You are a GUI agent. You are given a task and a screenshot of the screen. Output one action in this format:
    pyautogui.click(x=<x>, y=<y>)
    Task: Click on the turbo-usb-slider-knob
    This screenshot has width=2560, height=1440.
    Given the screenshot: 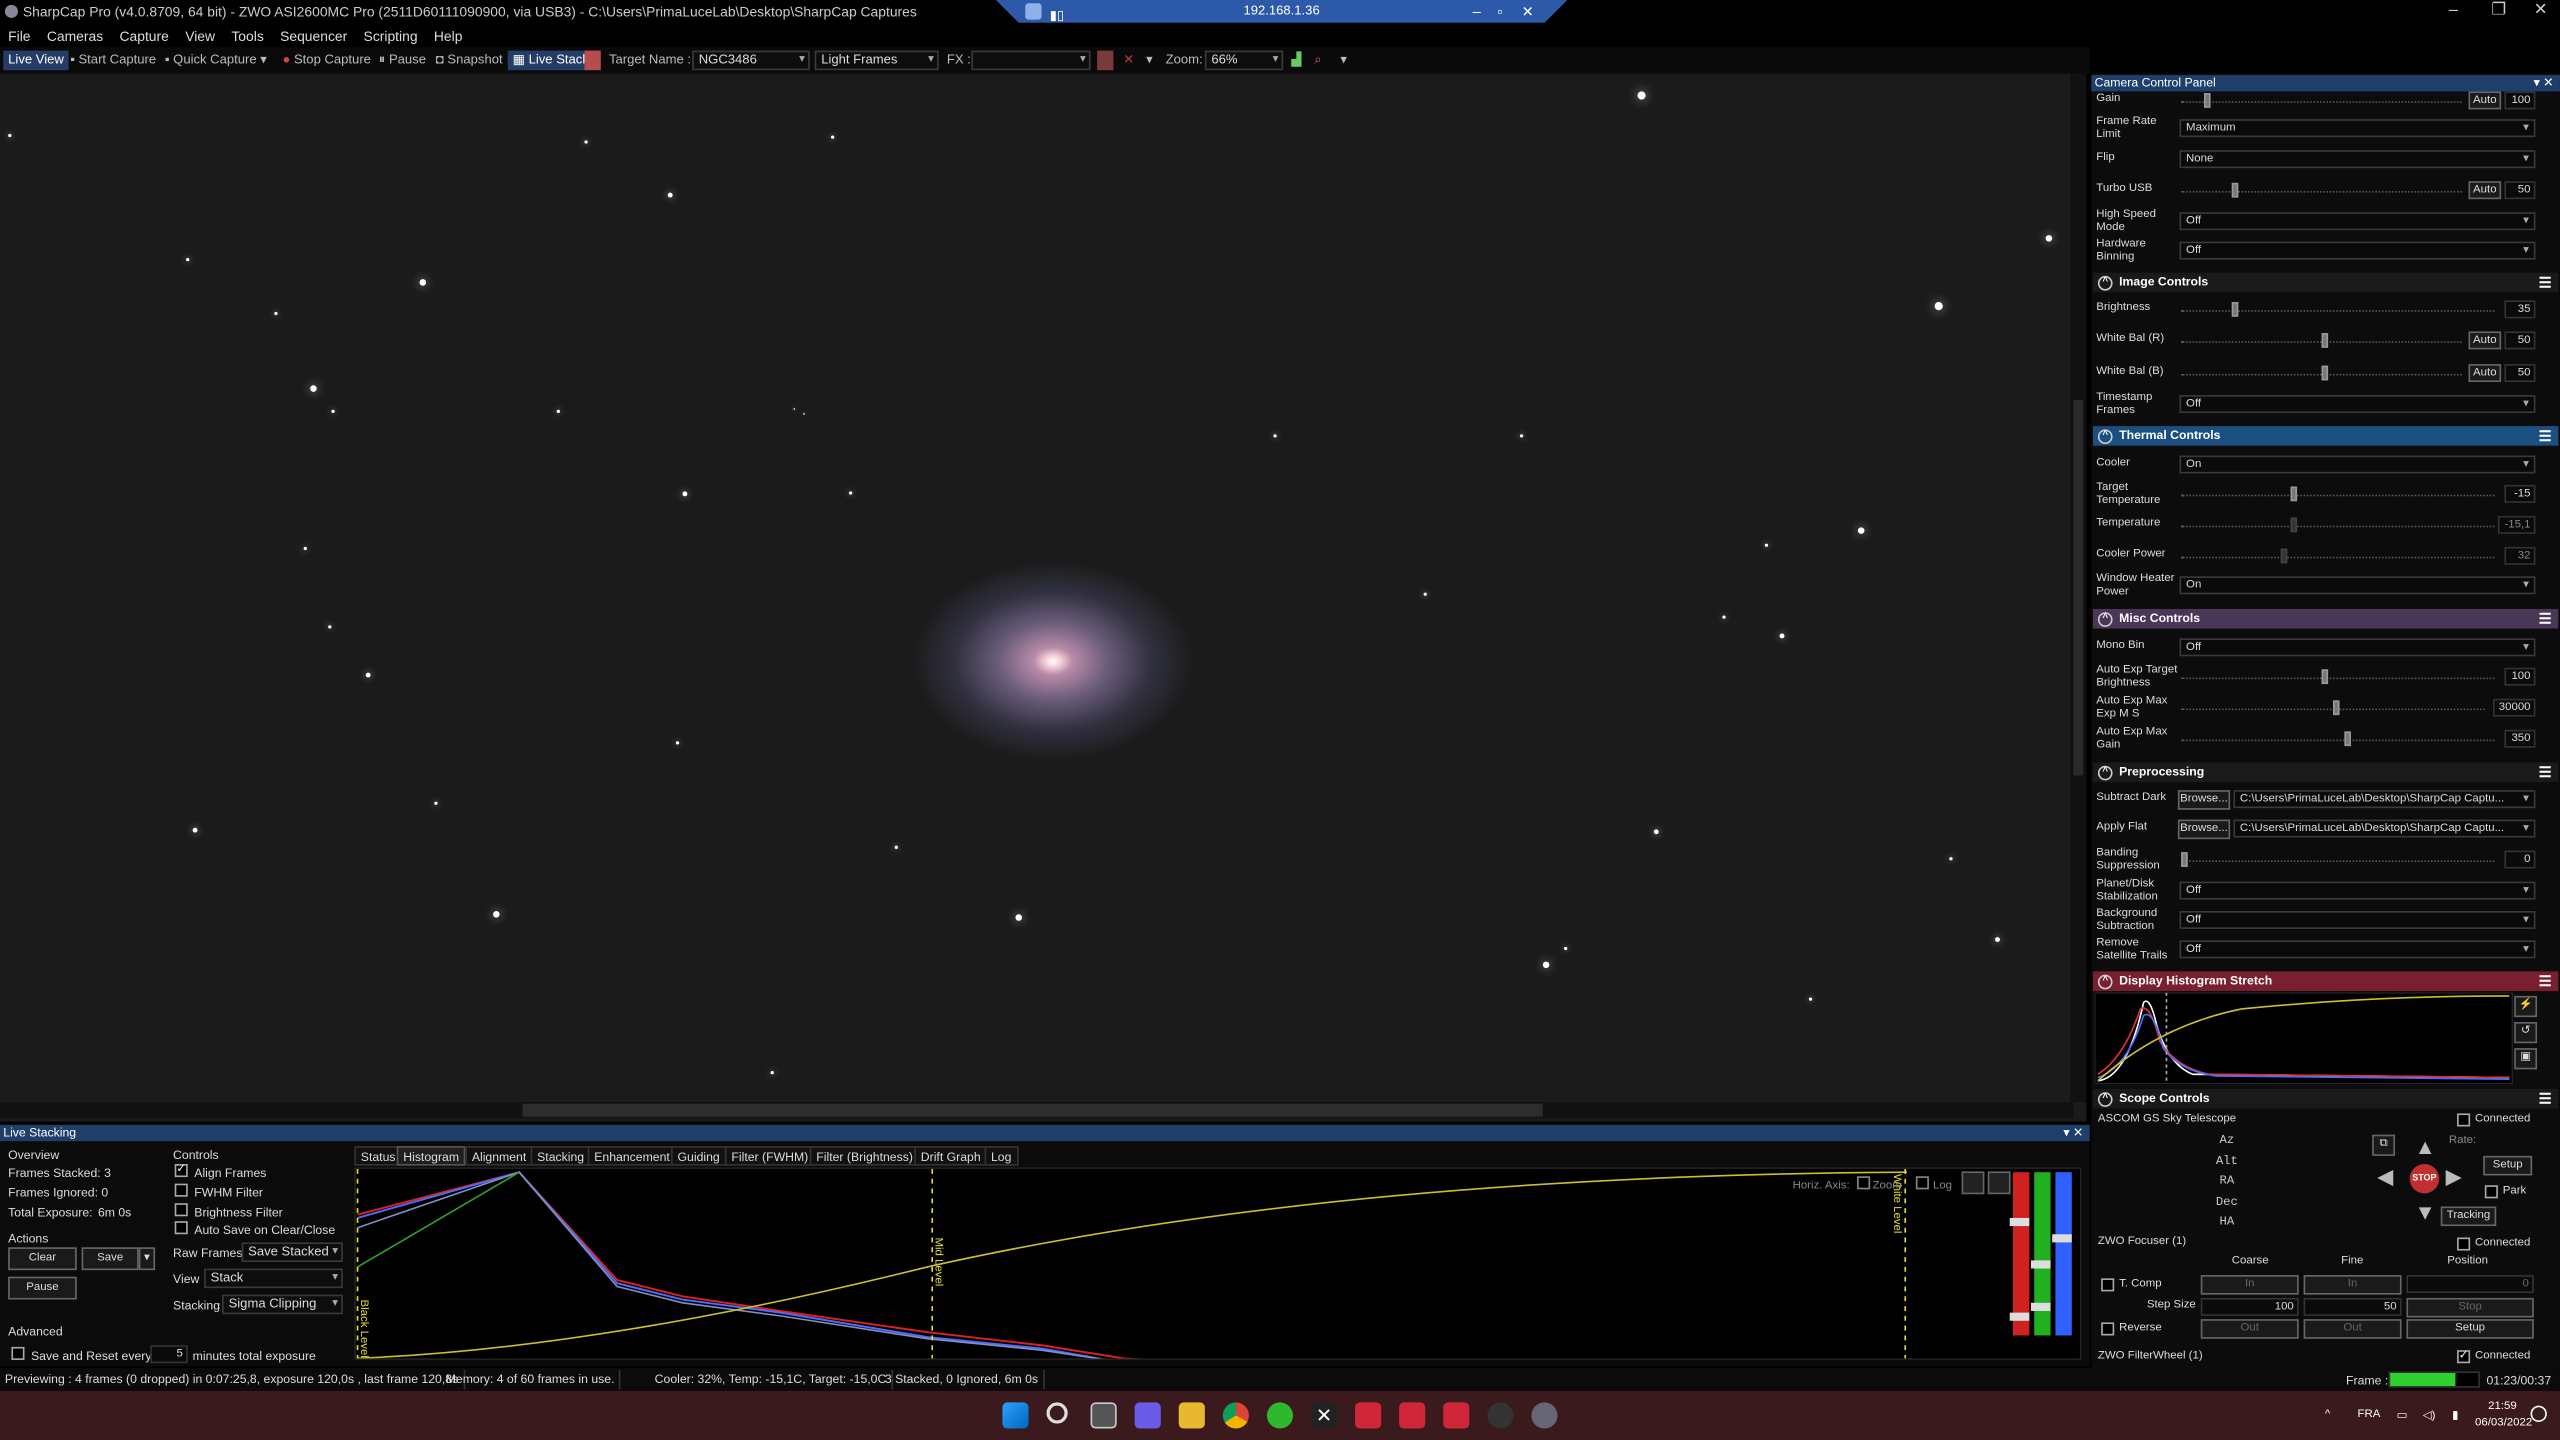 What is the action you would take?
    pyautogui.click(x=2235, y=190)
    